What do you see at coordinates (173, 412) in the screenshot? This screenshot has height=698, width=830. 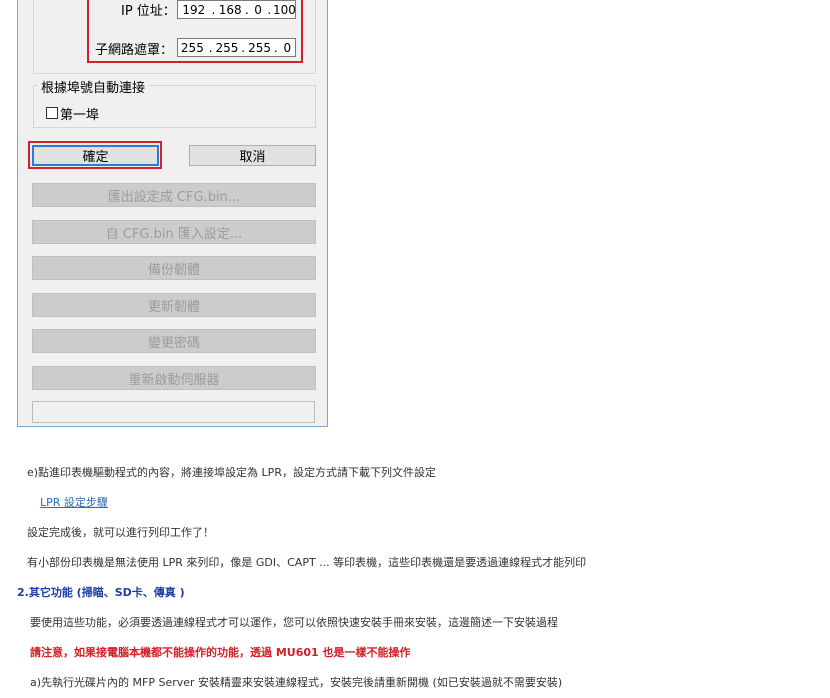 I see `status-bar` at bounding box center [173, 412].